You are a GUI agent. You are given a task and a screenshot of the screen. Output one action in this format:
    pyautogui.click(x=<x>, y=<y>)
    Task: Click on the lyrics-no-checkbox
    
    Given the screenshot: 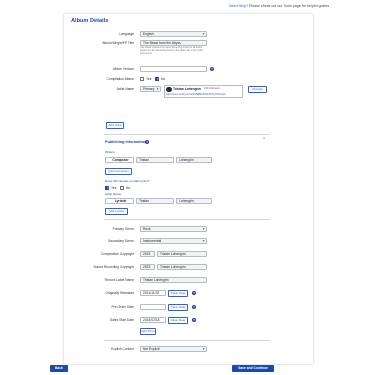 What is the action you would take?
    pyautogui.click(x=122, y=187)
    